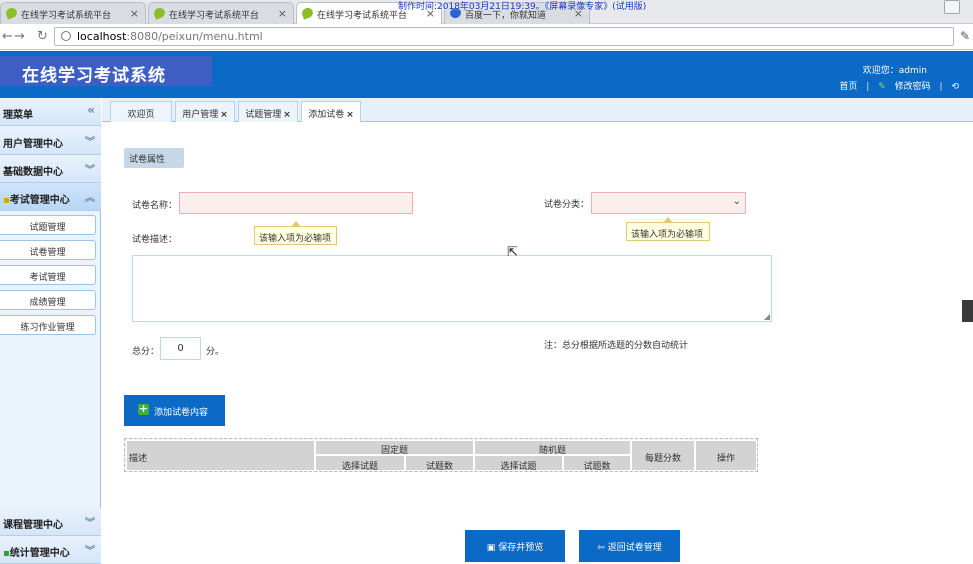 The image size is (973, 564). What do you see at coordinates (50, 112) in the screenshot?
I see `sidebar-title: 理菜单 «` at bounding box center [50, 112].